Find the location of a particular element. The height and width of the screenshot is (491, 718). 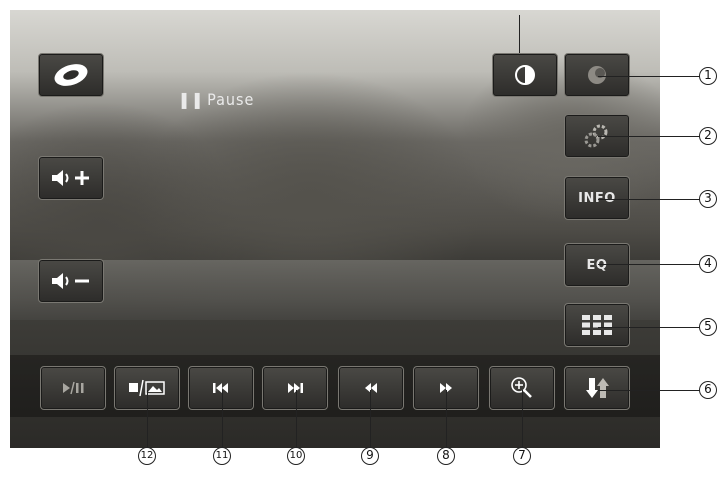

volume-up-button is located at coordinates (71, 178).